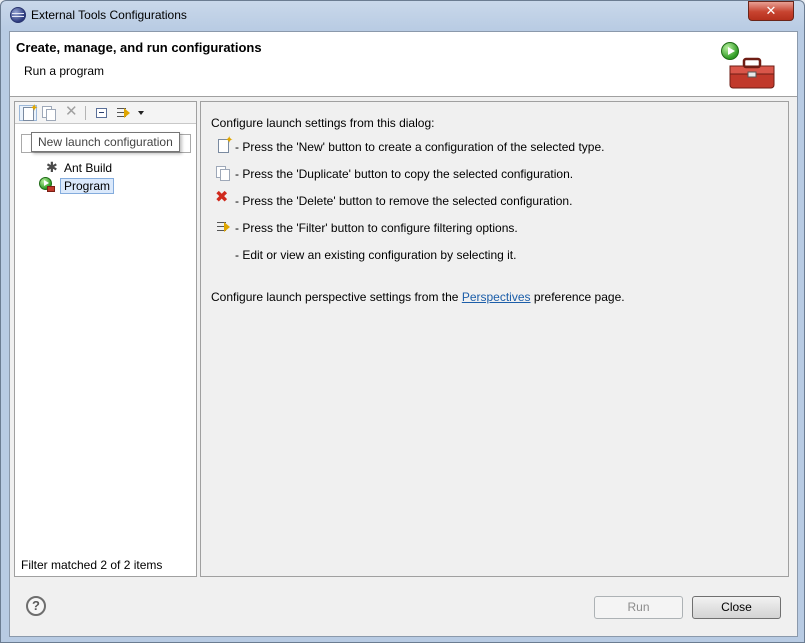 This screenshot has height=643, width=805. Describe the element at coordinates (52, 167) in the screenshot. I see `ant-icon: ✱` at that location.